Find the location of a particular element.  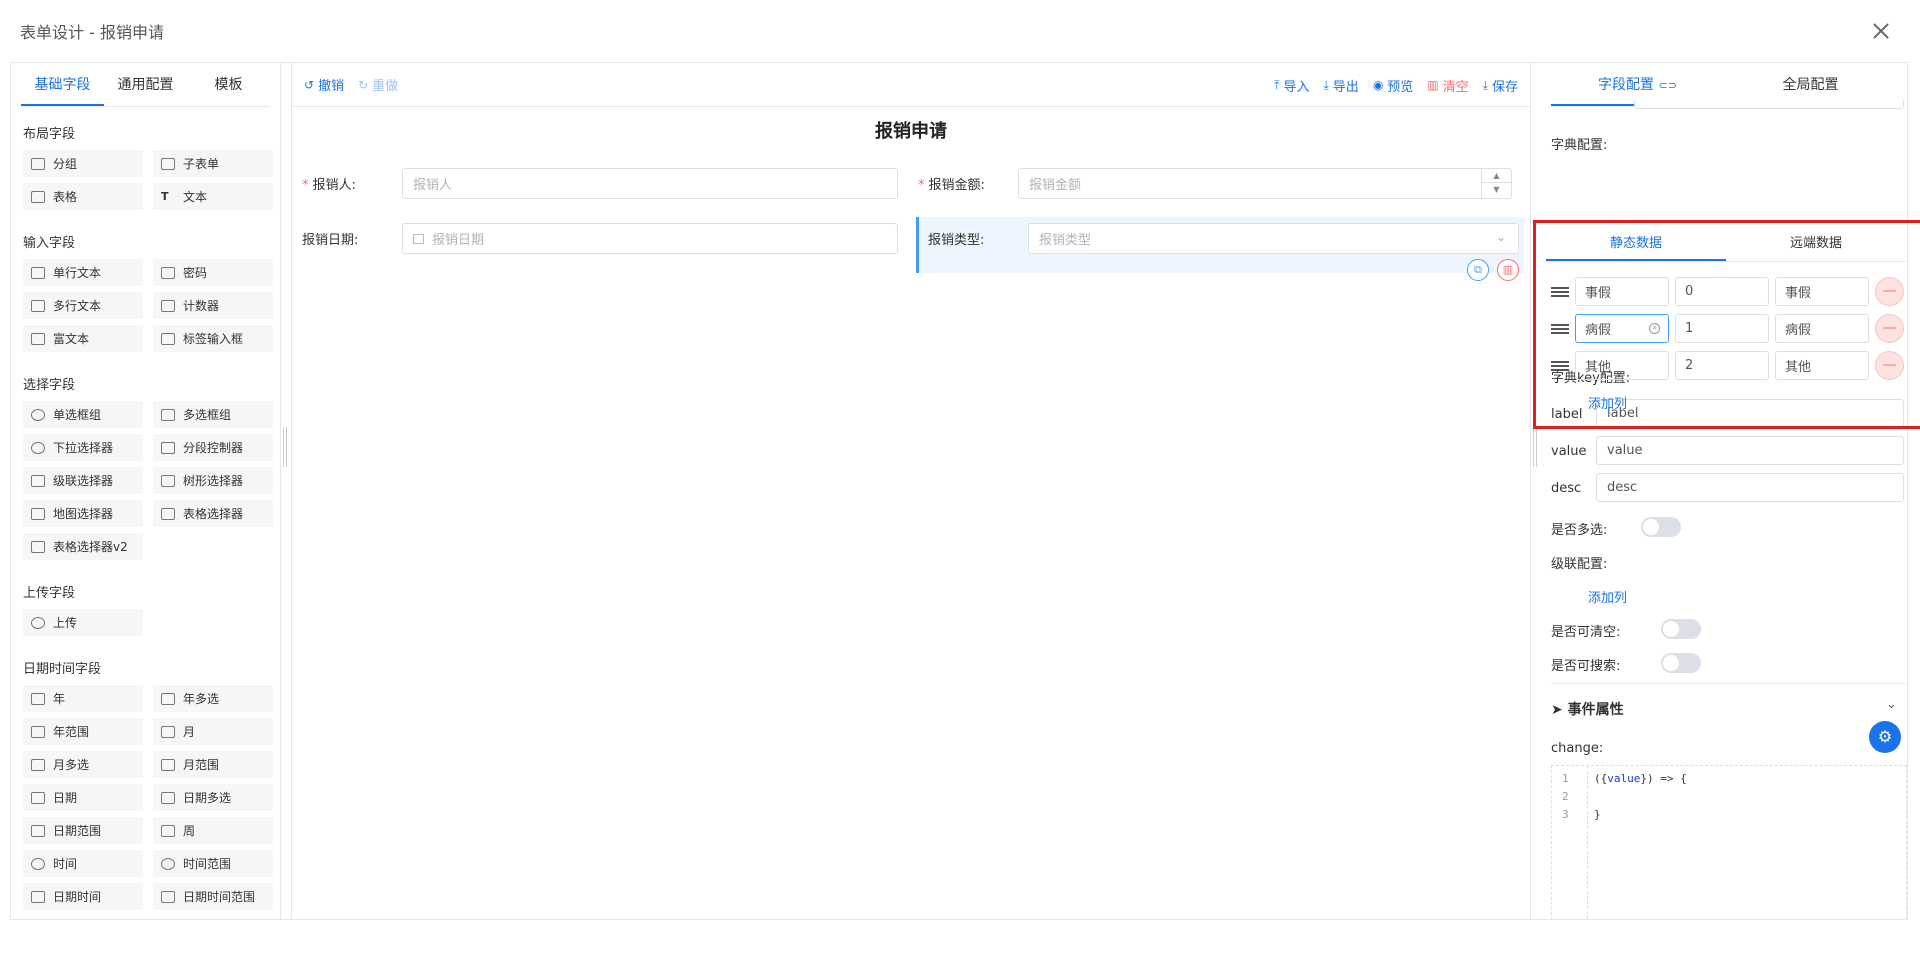

palette-item-password: 密码 is located at coordinates (213, 272).